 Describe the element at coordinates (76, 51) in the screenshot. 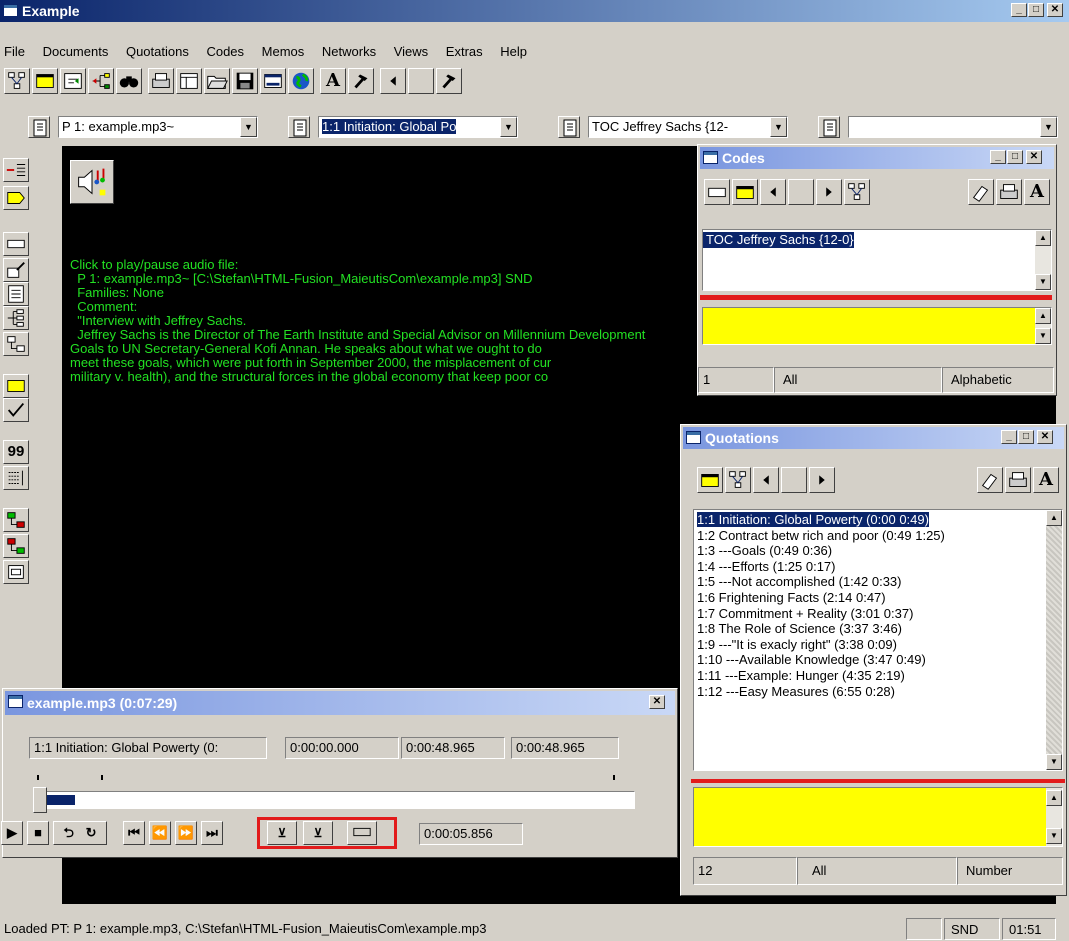

I see `menu-documents: Documents` at that location.